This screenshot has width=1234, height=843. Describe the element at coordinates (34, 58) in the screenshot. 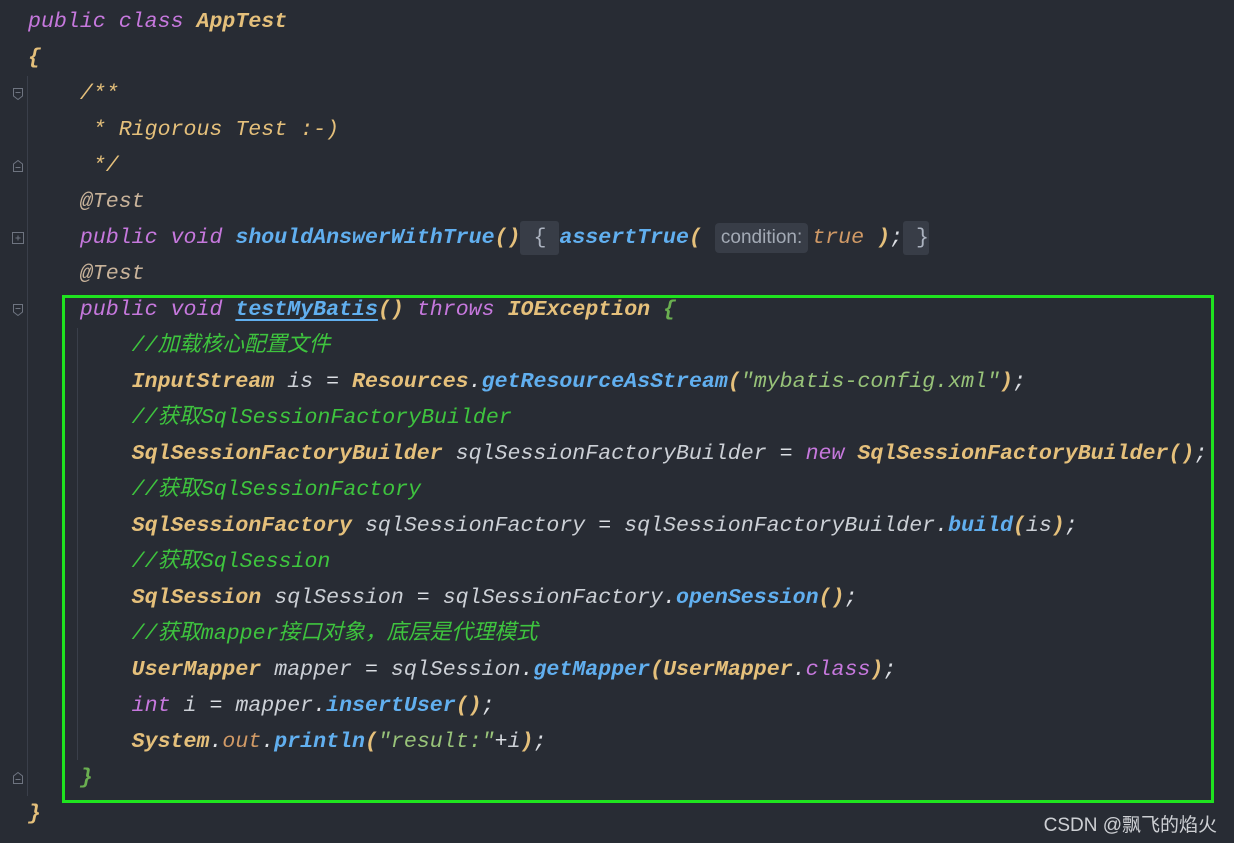

I see `class-brace-token: {` at that location.